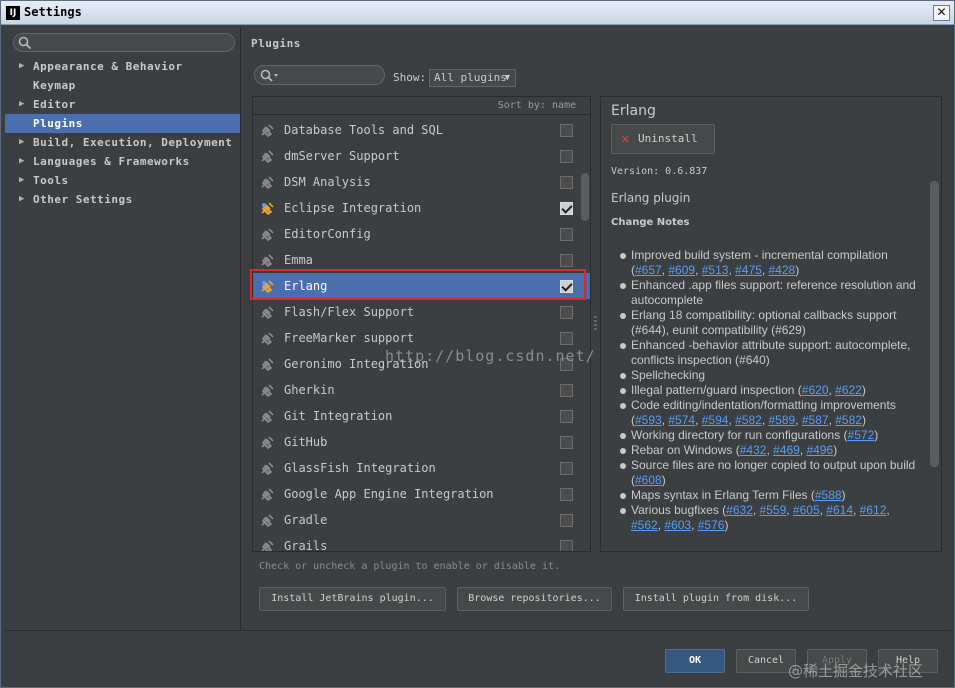 This screenshot has width=955, height=688. What do you see at coordinates (782, 270) in the screenshot?
I see `issue-link: #428` at bounding box center [782, 270].